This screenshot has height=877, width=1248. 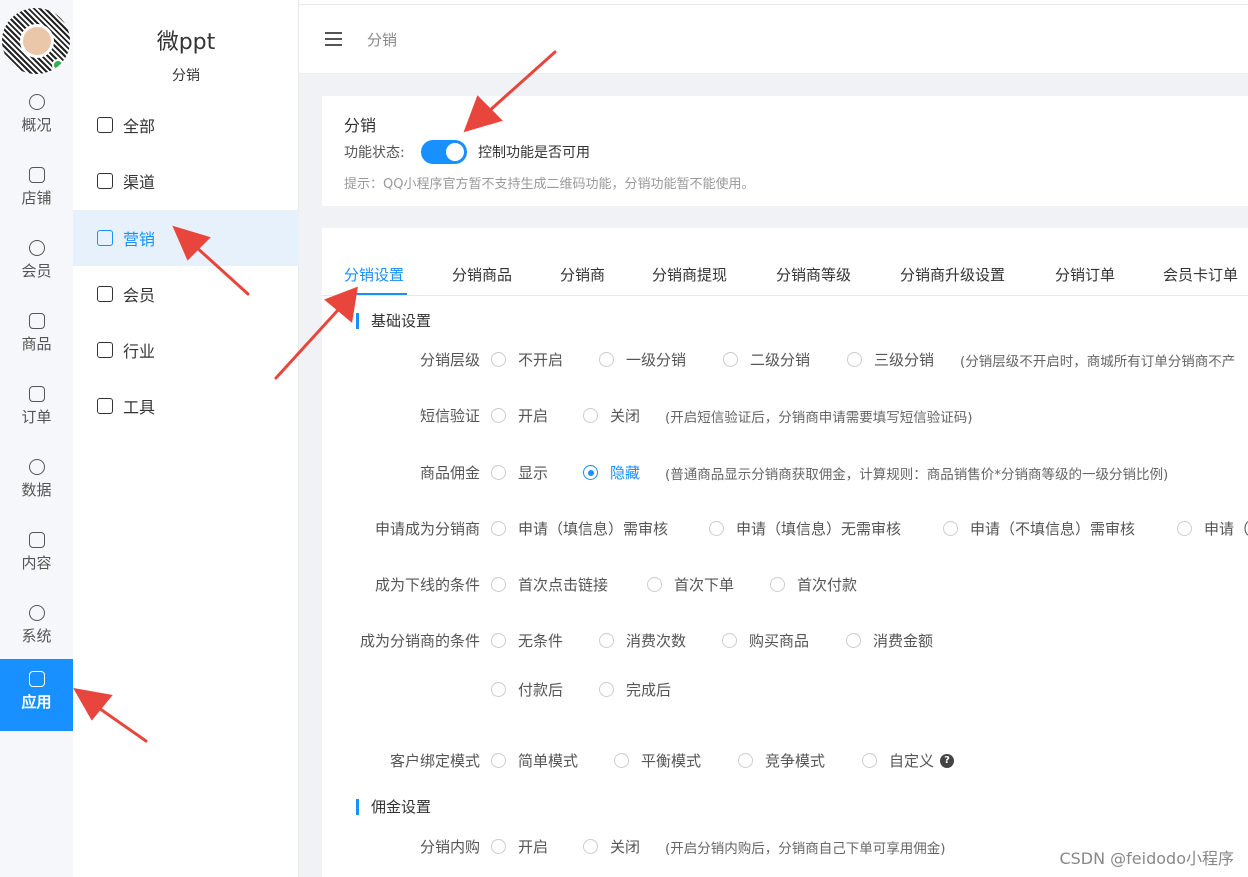 What do you see at coordinates (642, 640) in the screenshot?
I see `become-option-2: 消费次数` at bounding box center [642, 640].